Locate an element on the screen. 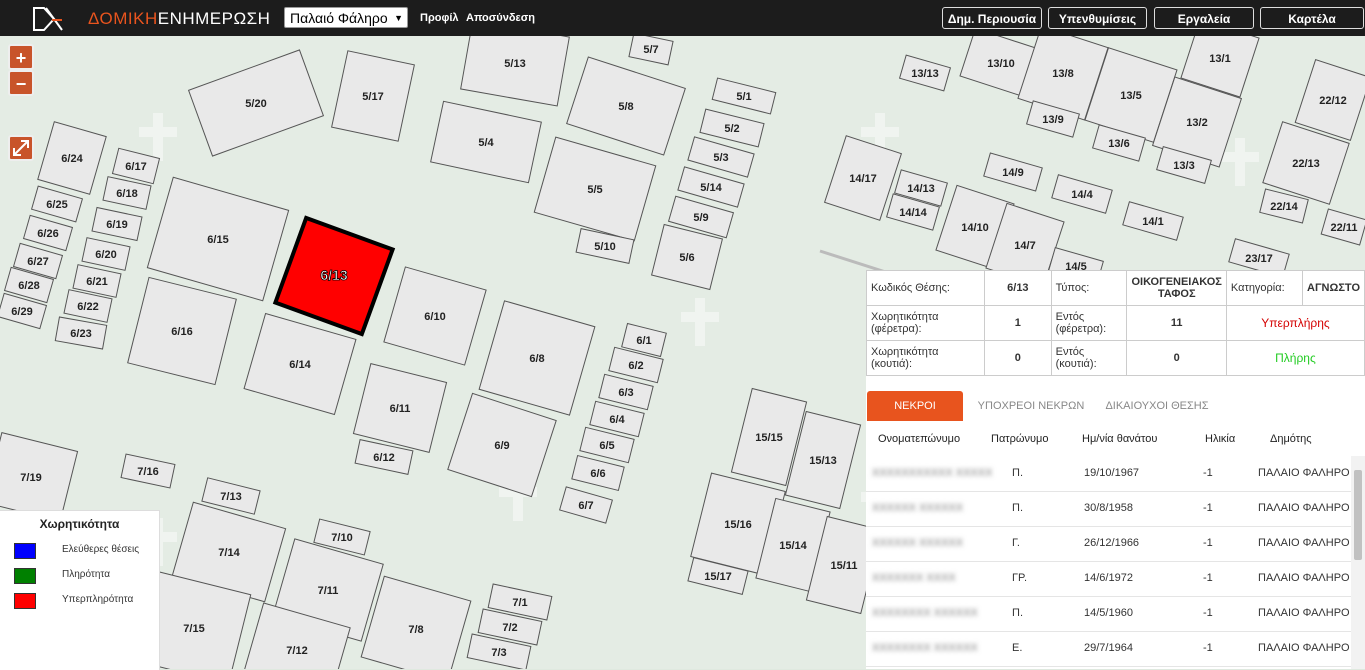  zoom-out-button: − is located at coordinates (21, 83).